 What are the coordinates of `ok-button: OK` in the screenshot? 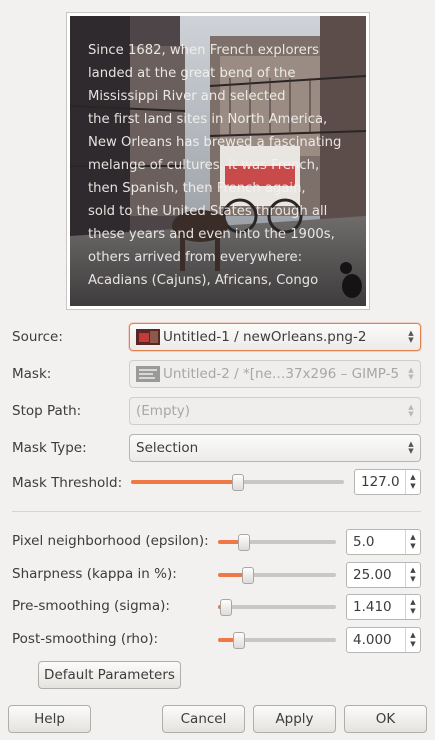 It's located at (385, 719).